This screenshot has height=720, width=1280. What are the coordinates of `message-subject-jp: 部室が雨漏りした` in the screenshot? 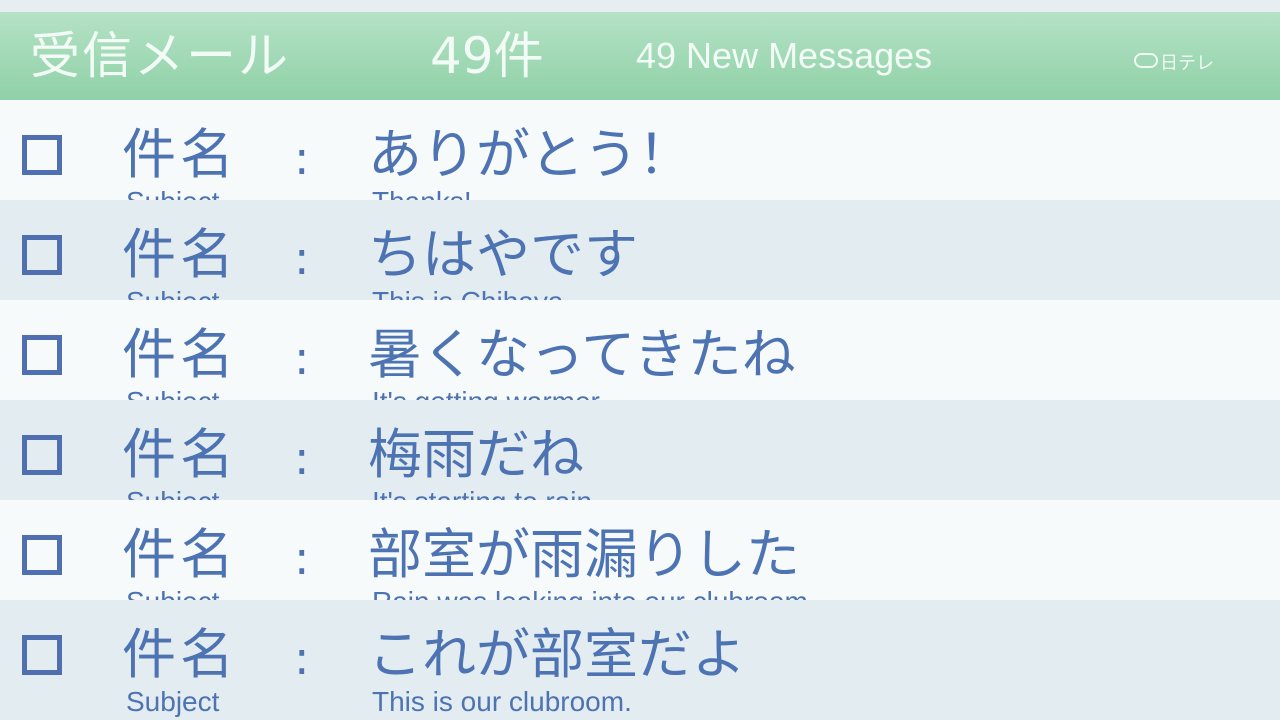 It's located at (584, 554).